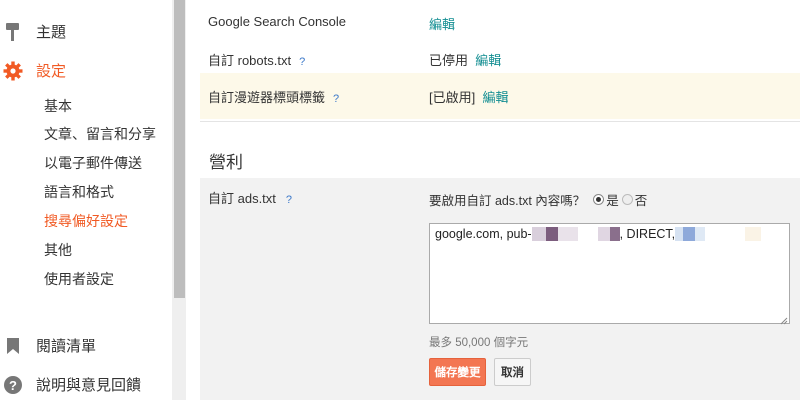 The height and width of the screenshot is (400, 800). What do you see at coordinates (13, 71) in the screenshot?
I see `gear-icon` at bounding box center [13, 71].